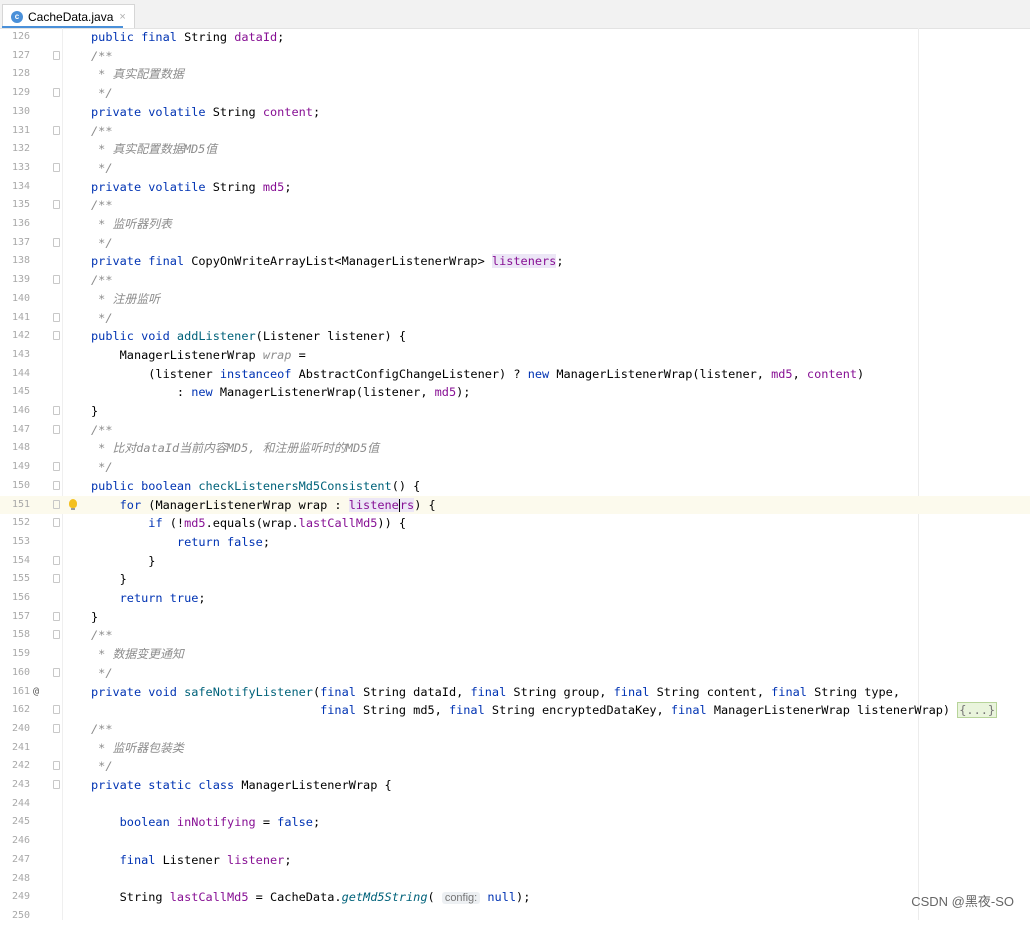  I want to click on close-tab-icon: ×, so click(122, 17).